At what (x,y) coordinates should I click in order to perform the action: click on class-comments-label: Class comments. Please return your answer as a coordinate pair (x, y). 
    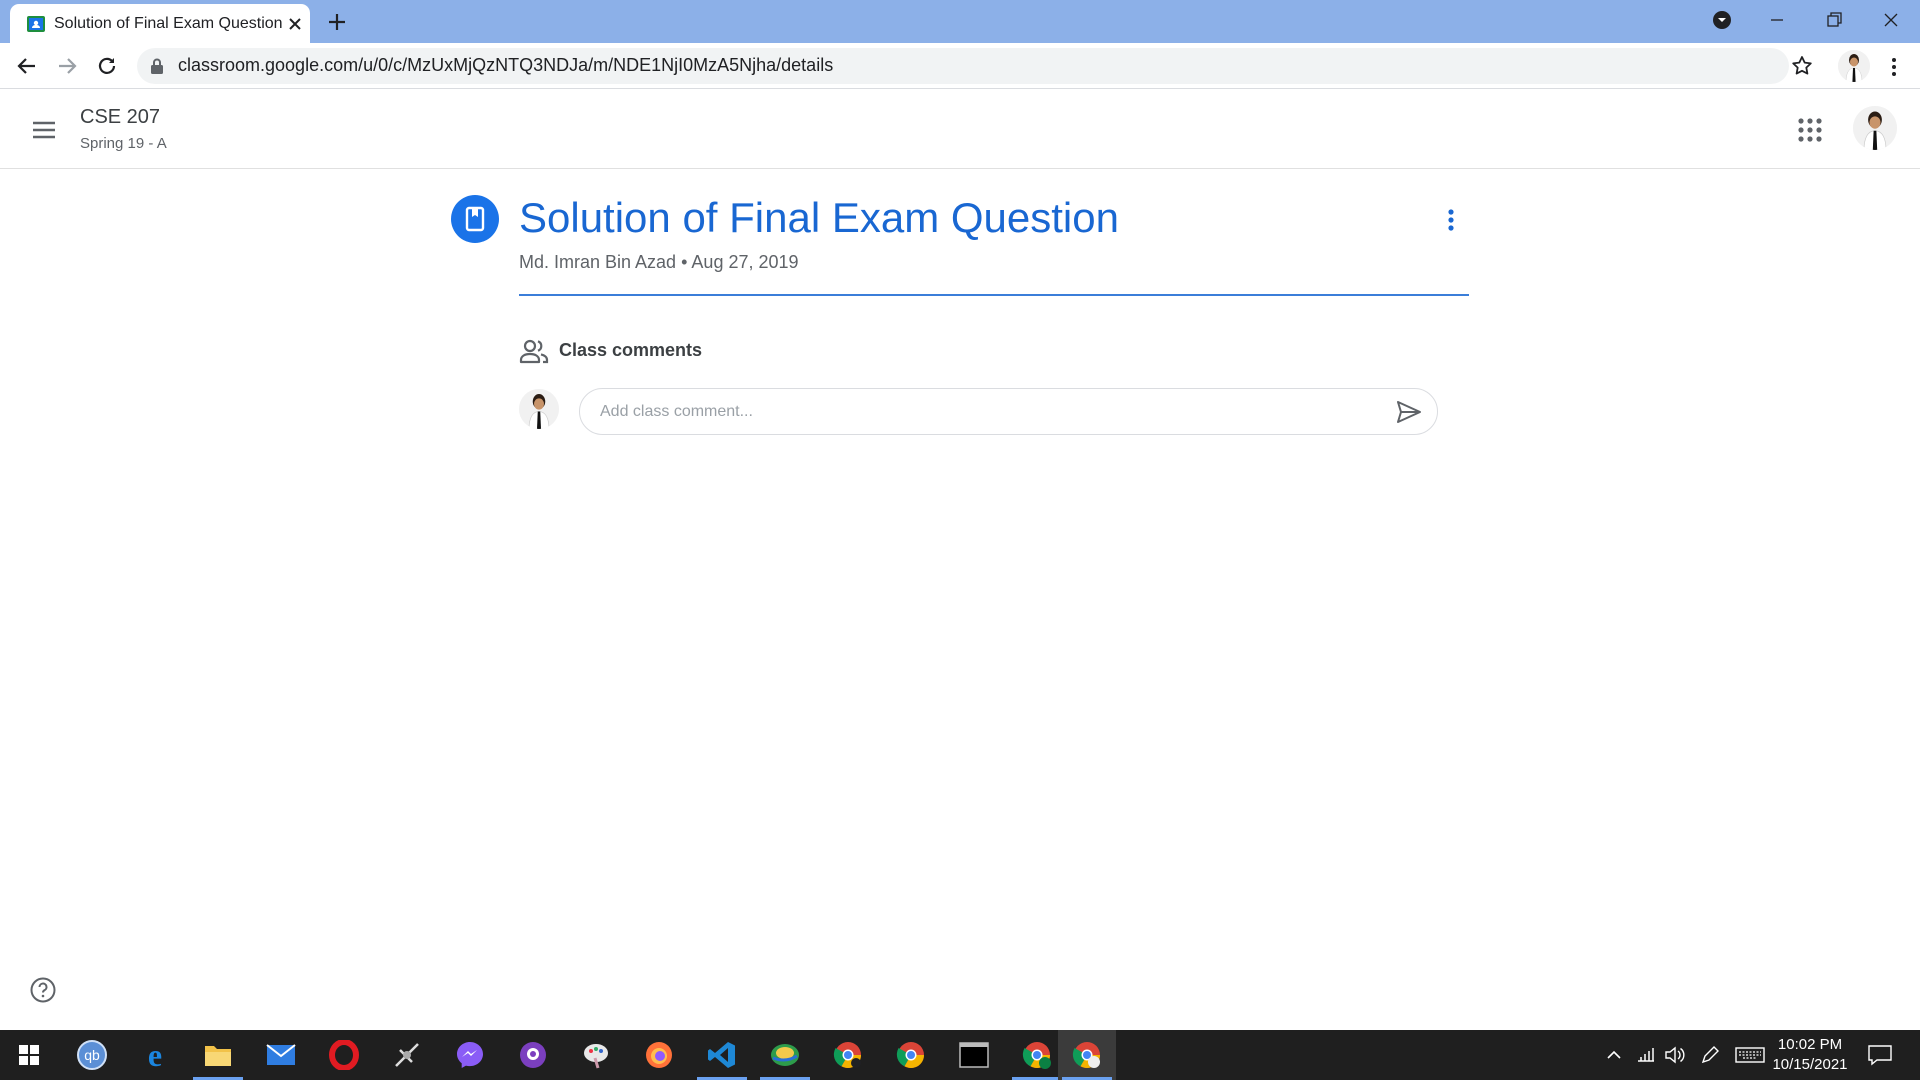
    Looking at the image, I should click on (631, 350).